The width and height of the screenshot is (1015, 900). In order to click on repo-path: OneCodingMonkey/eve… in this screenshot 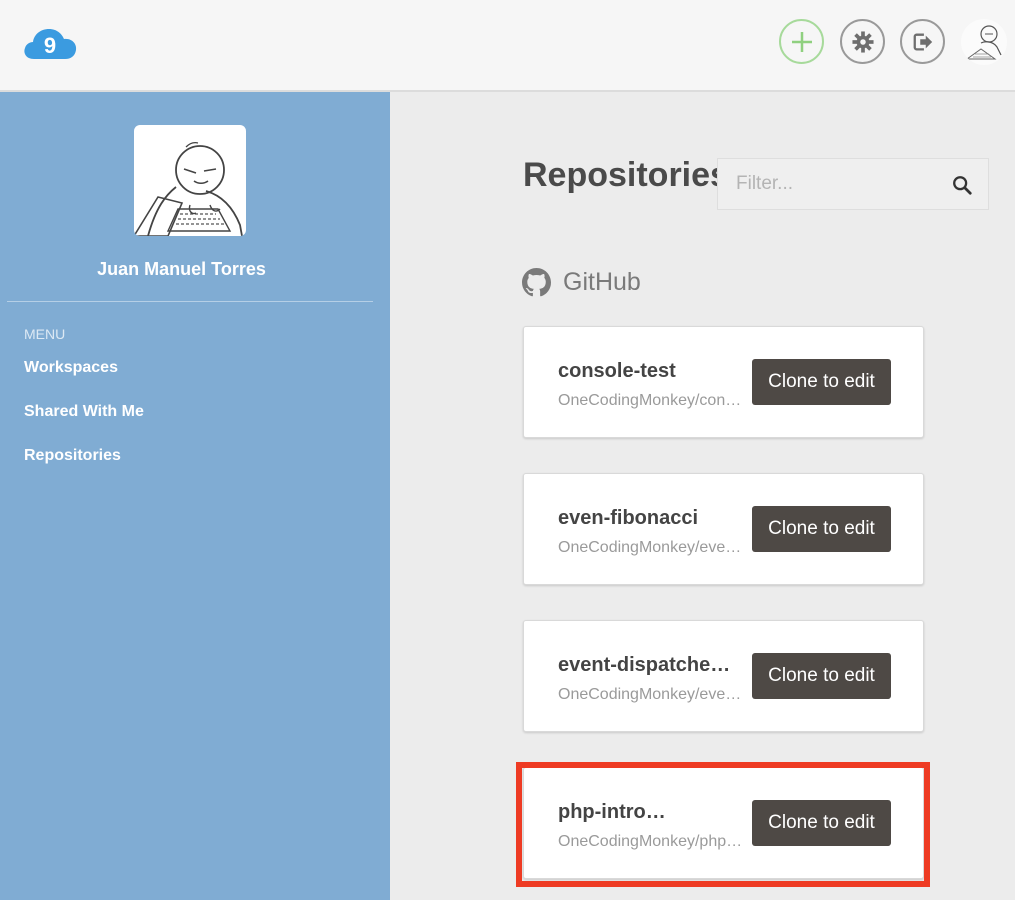, I will do `click(650, 694)`.